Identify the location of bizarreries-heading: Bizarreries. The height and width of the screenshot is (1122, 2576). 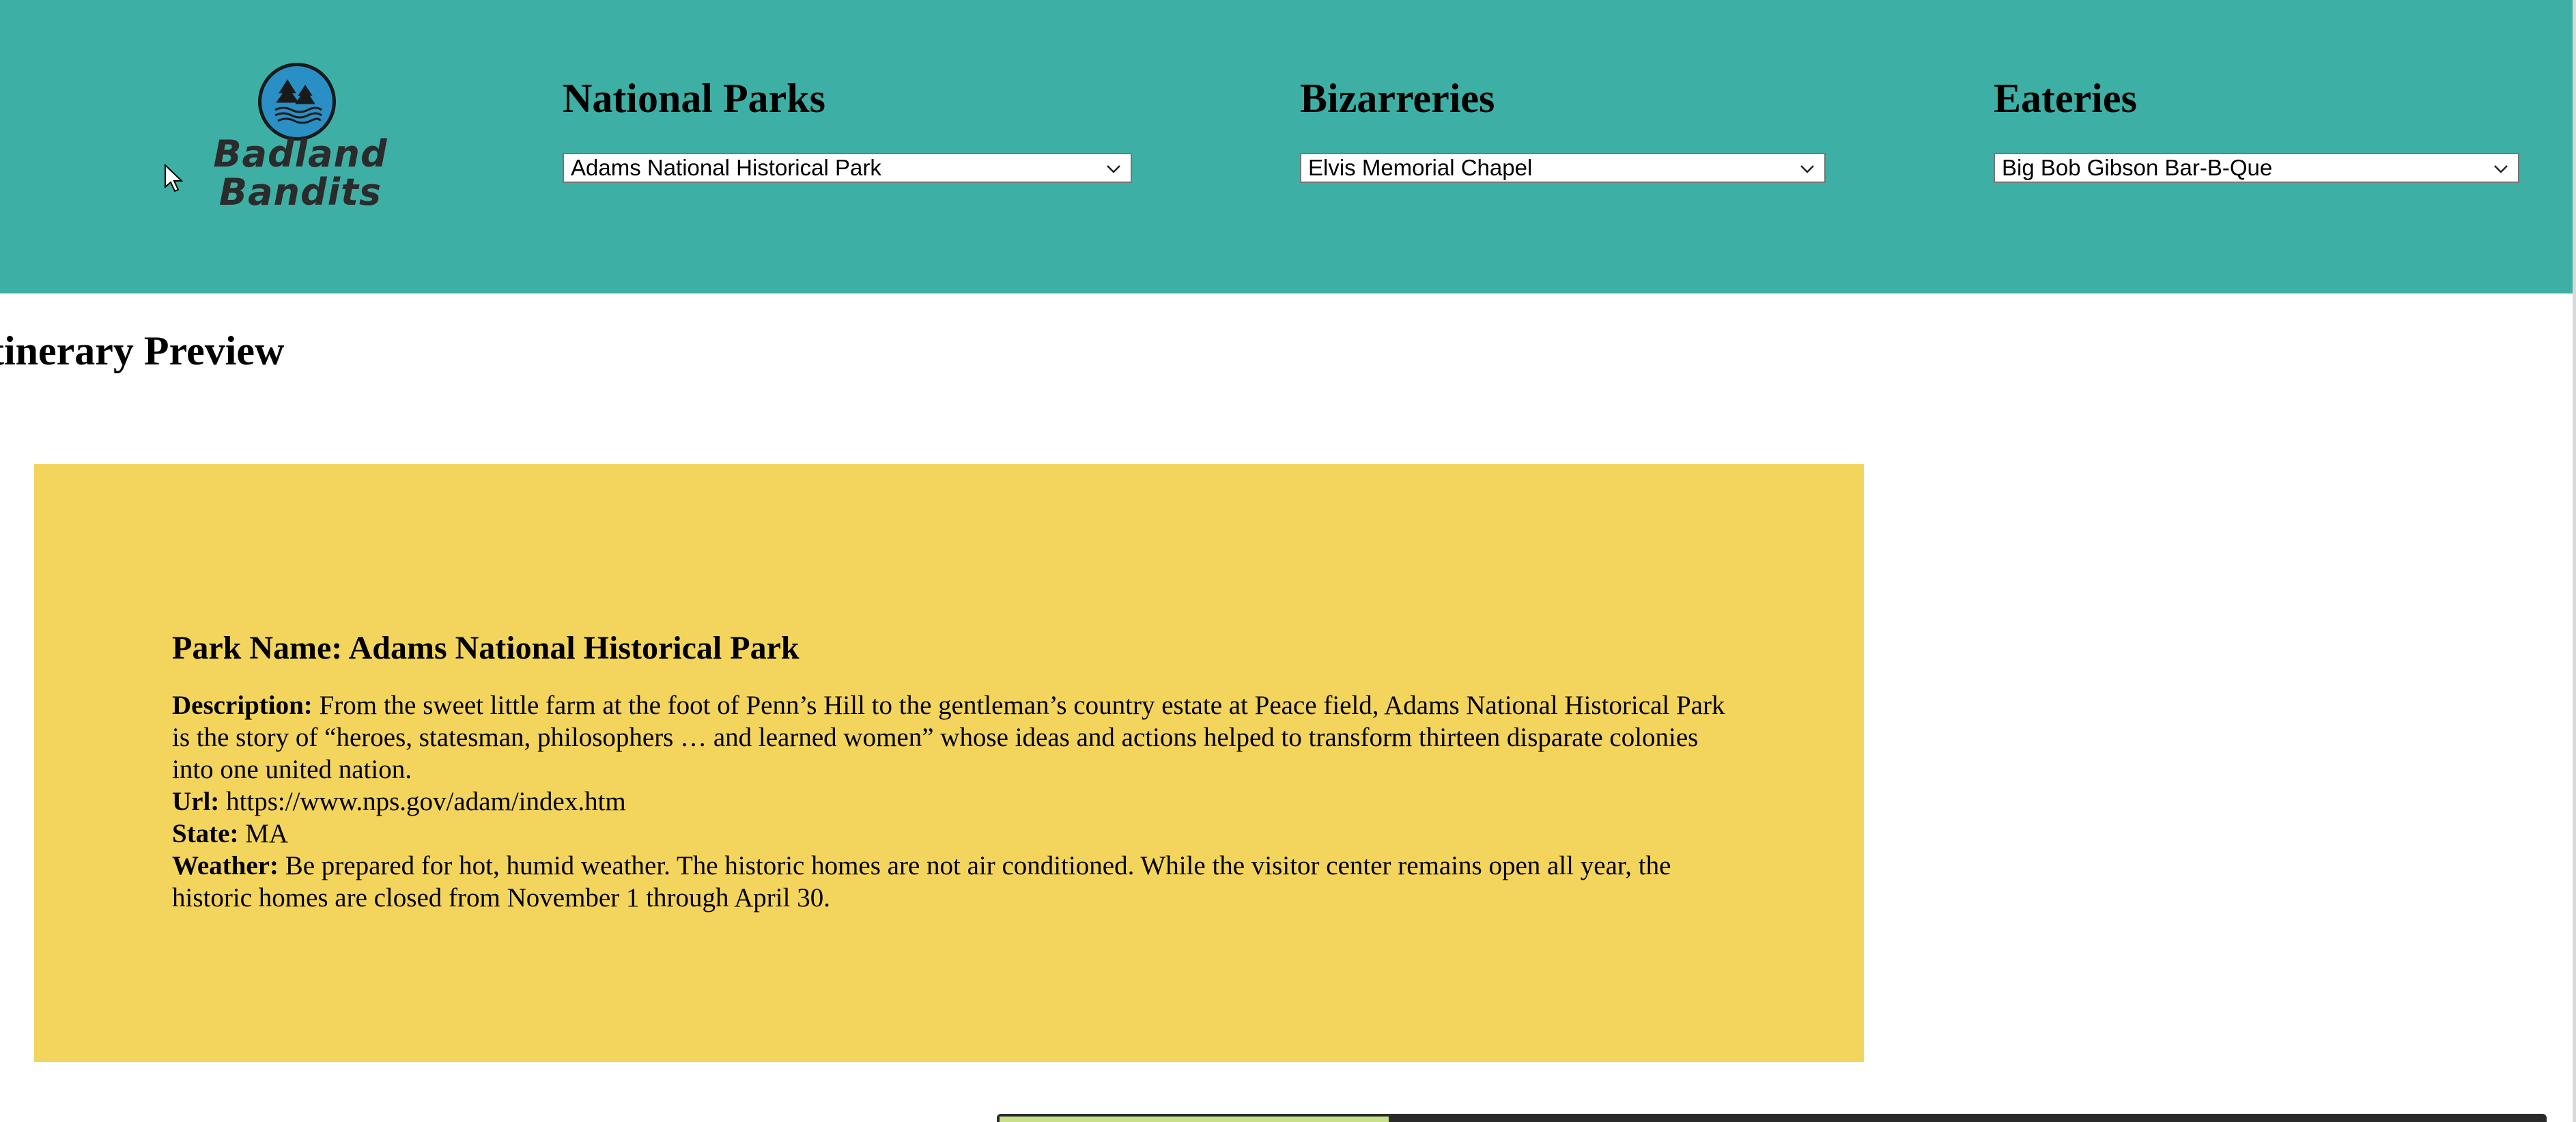
(1398, 99).